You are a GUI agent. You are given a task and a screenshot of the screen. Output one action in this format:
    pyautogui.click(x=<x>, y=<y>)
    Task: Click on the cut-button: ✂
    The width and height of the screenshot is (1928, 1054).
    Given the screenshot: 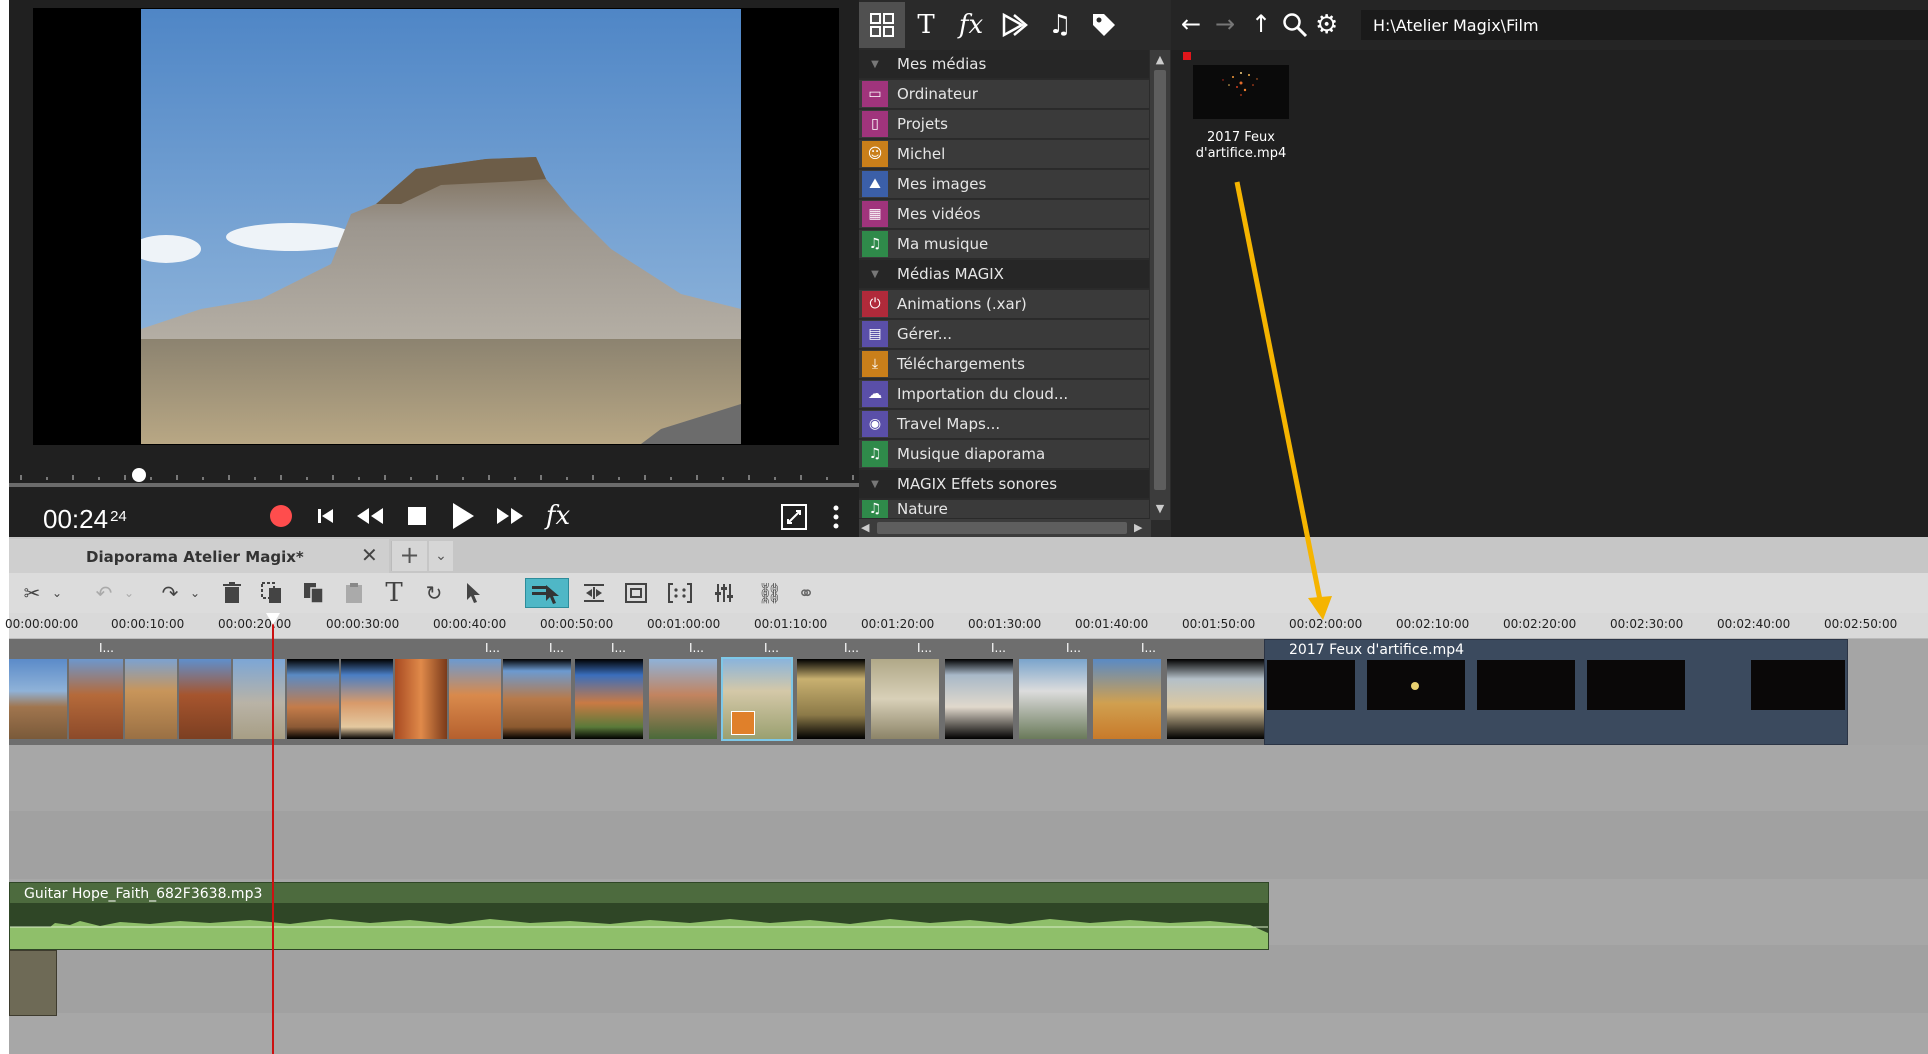 What is the action you would take?
    pyautogui.click(x=32, y=593)
    